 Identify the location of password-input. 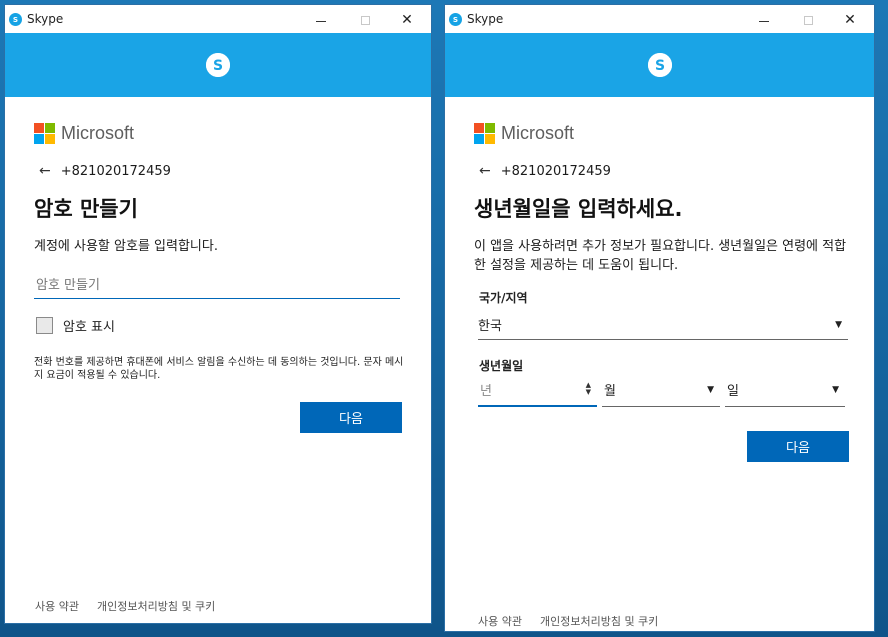
(217, 286).